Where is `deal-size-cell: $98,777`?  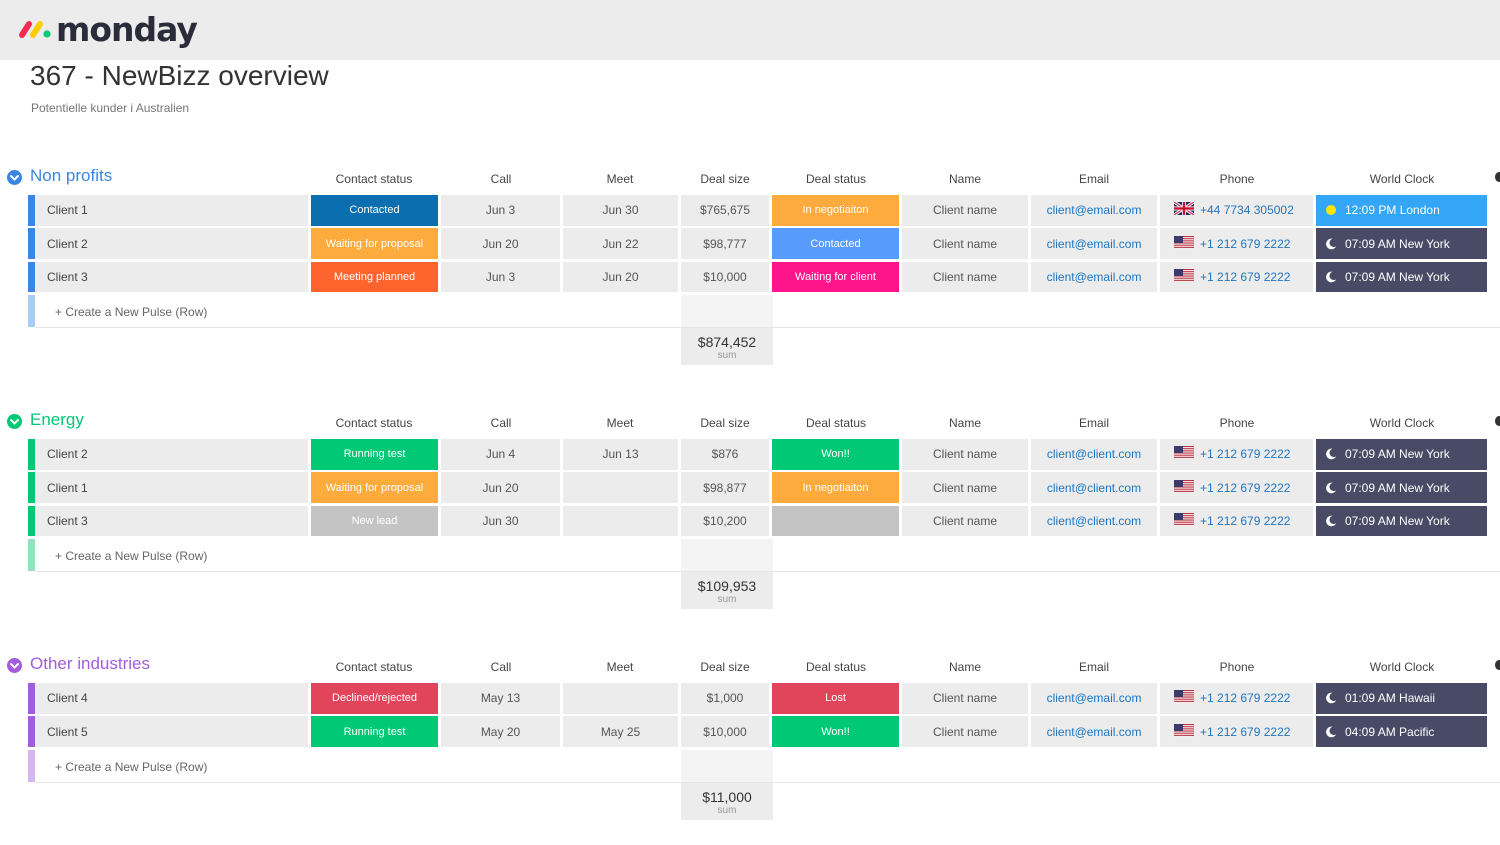 deal-size-cell: $98,777 is located at coordinates (725, 243).